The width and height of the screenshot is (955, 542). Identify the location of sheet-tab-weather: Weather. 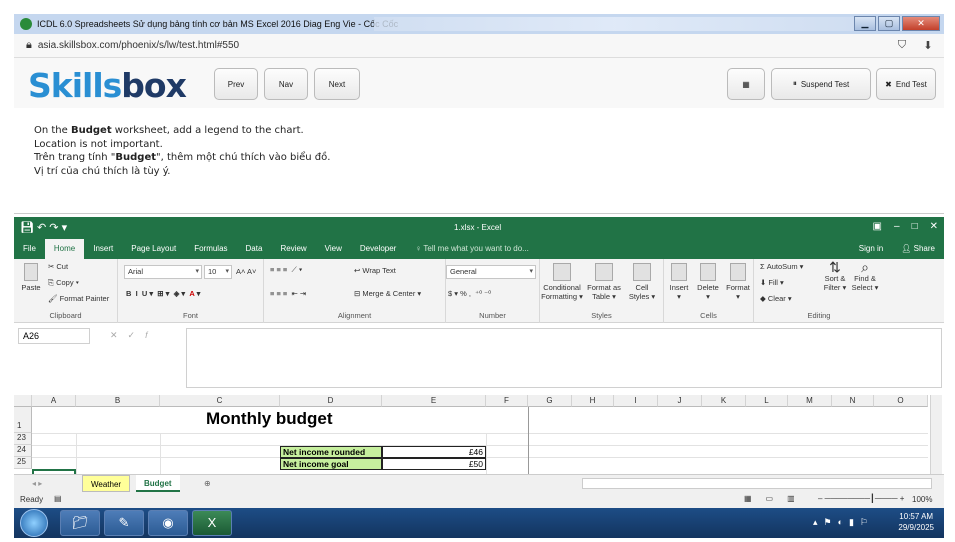
(106, 483).